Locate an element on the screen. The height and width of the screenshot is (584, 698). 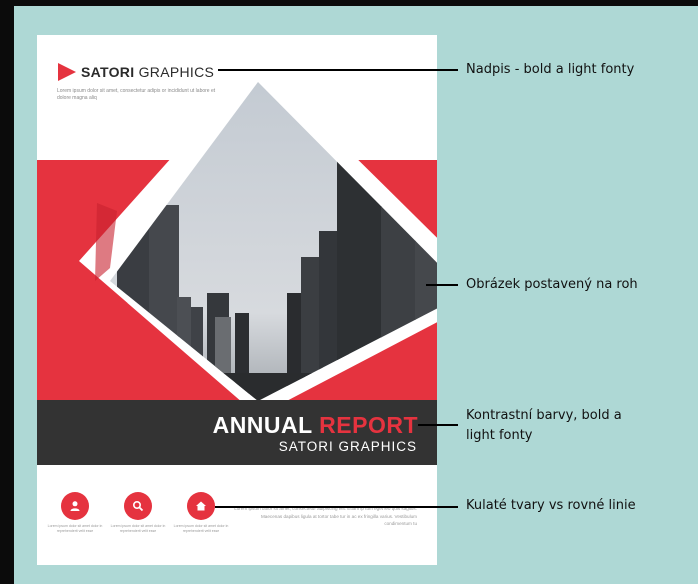
home-icon is located at coordinates (201, 506).